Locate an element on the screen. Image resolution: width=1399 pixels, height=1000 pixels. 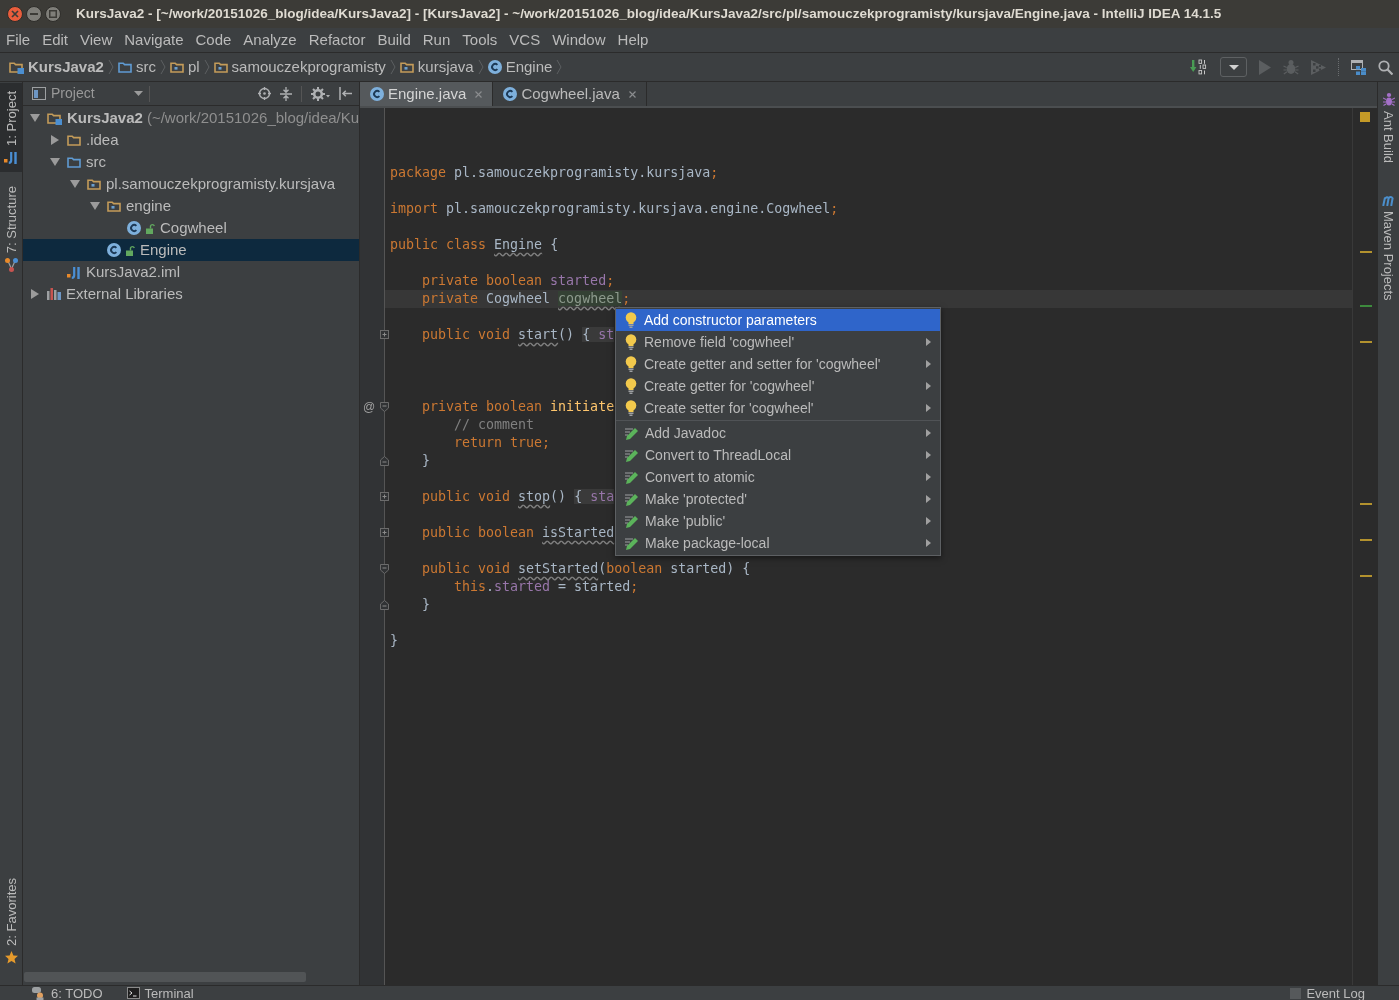
tool-window-tab: 2: Favorites is located at coordinates (11, 921).